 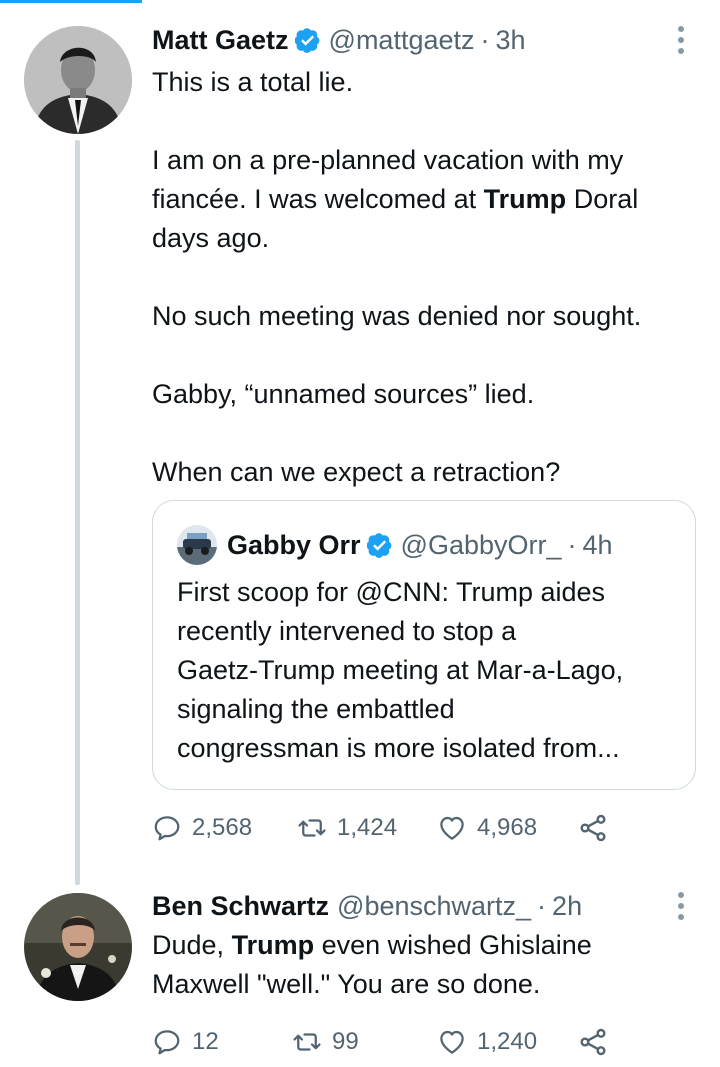 I want to click on quoted-line: Gaetz-Trump meeting at Mar-a-Lago,, so click(x=400, y=670).